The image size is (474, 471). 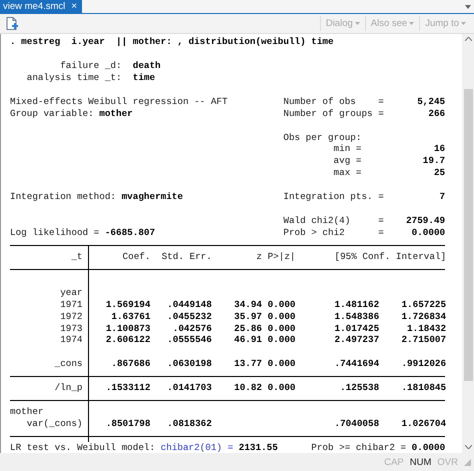 What do you see at coordinates (130, 316) in the screenshot?
I see `table-cell-text: 1.63761` at bounding box center [130, 316].